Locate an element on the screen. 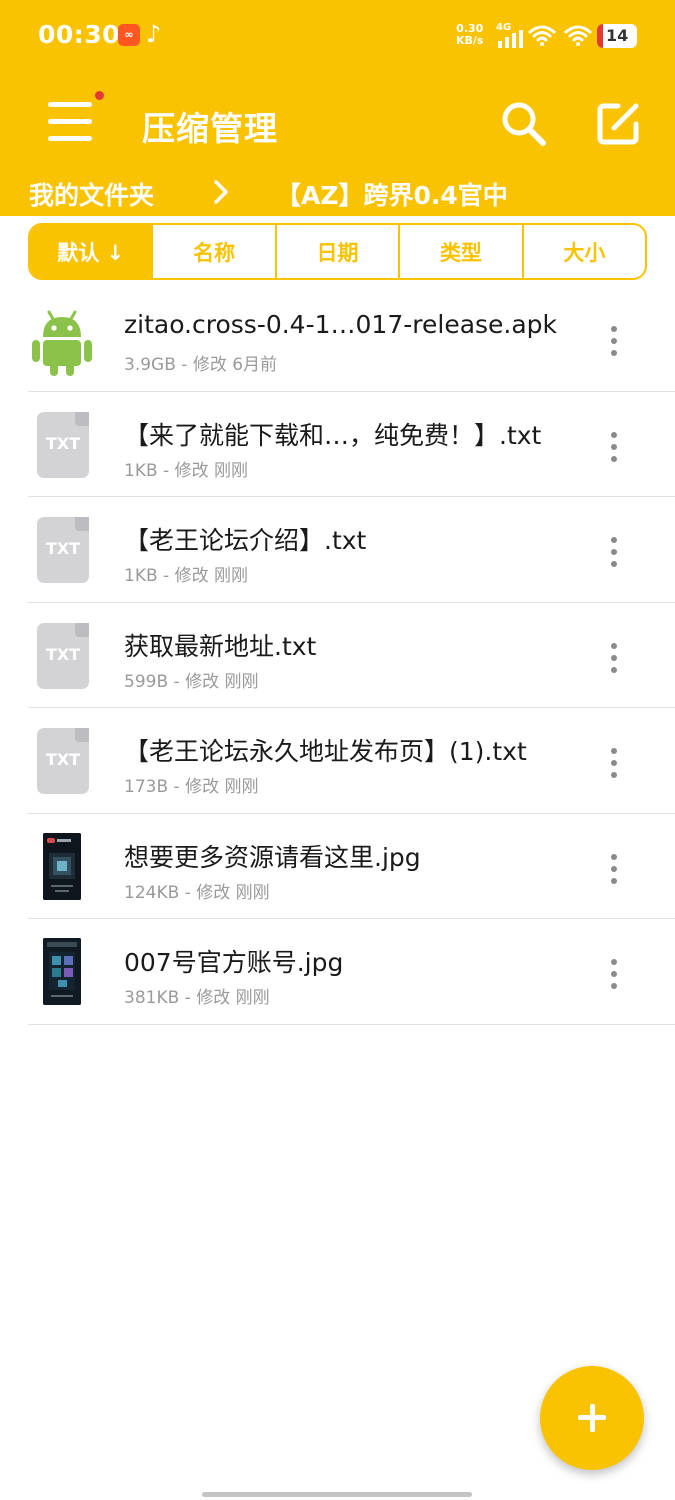 The height and width of the screenshot is (1500, 675). home-indicator is located at coordinates (337, 1494).